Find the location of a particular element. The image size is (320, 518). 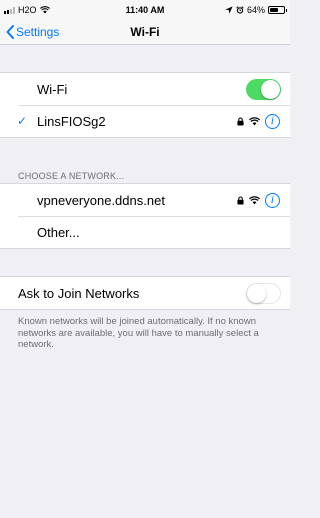

status-bar: H2O 11:40 AM 64% is located at coordinates (145, 10).